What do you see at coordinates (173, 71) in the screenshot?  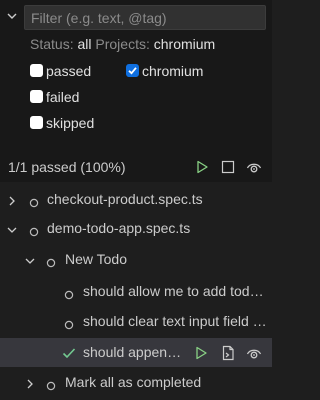 I see `checkbox-chromium-label: chromium` at bounding box center [173, 71].